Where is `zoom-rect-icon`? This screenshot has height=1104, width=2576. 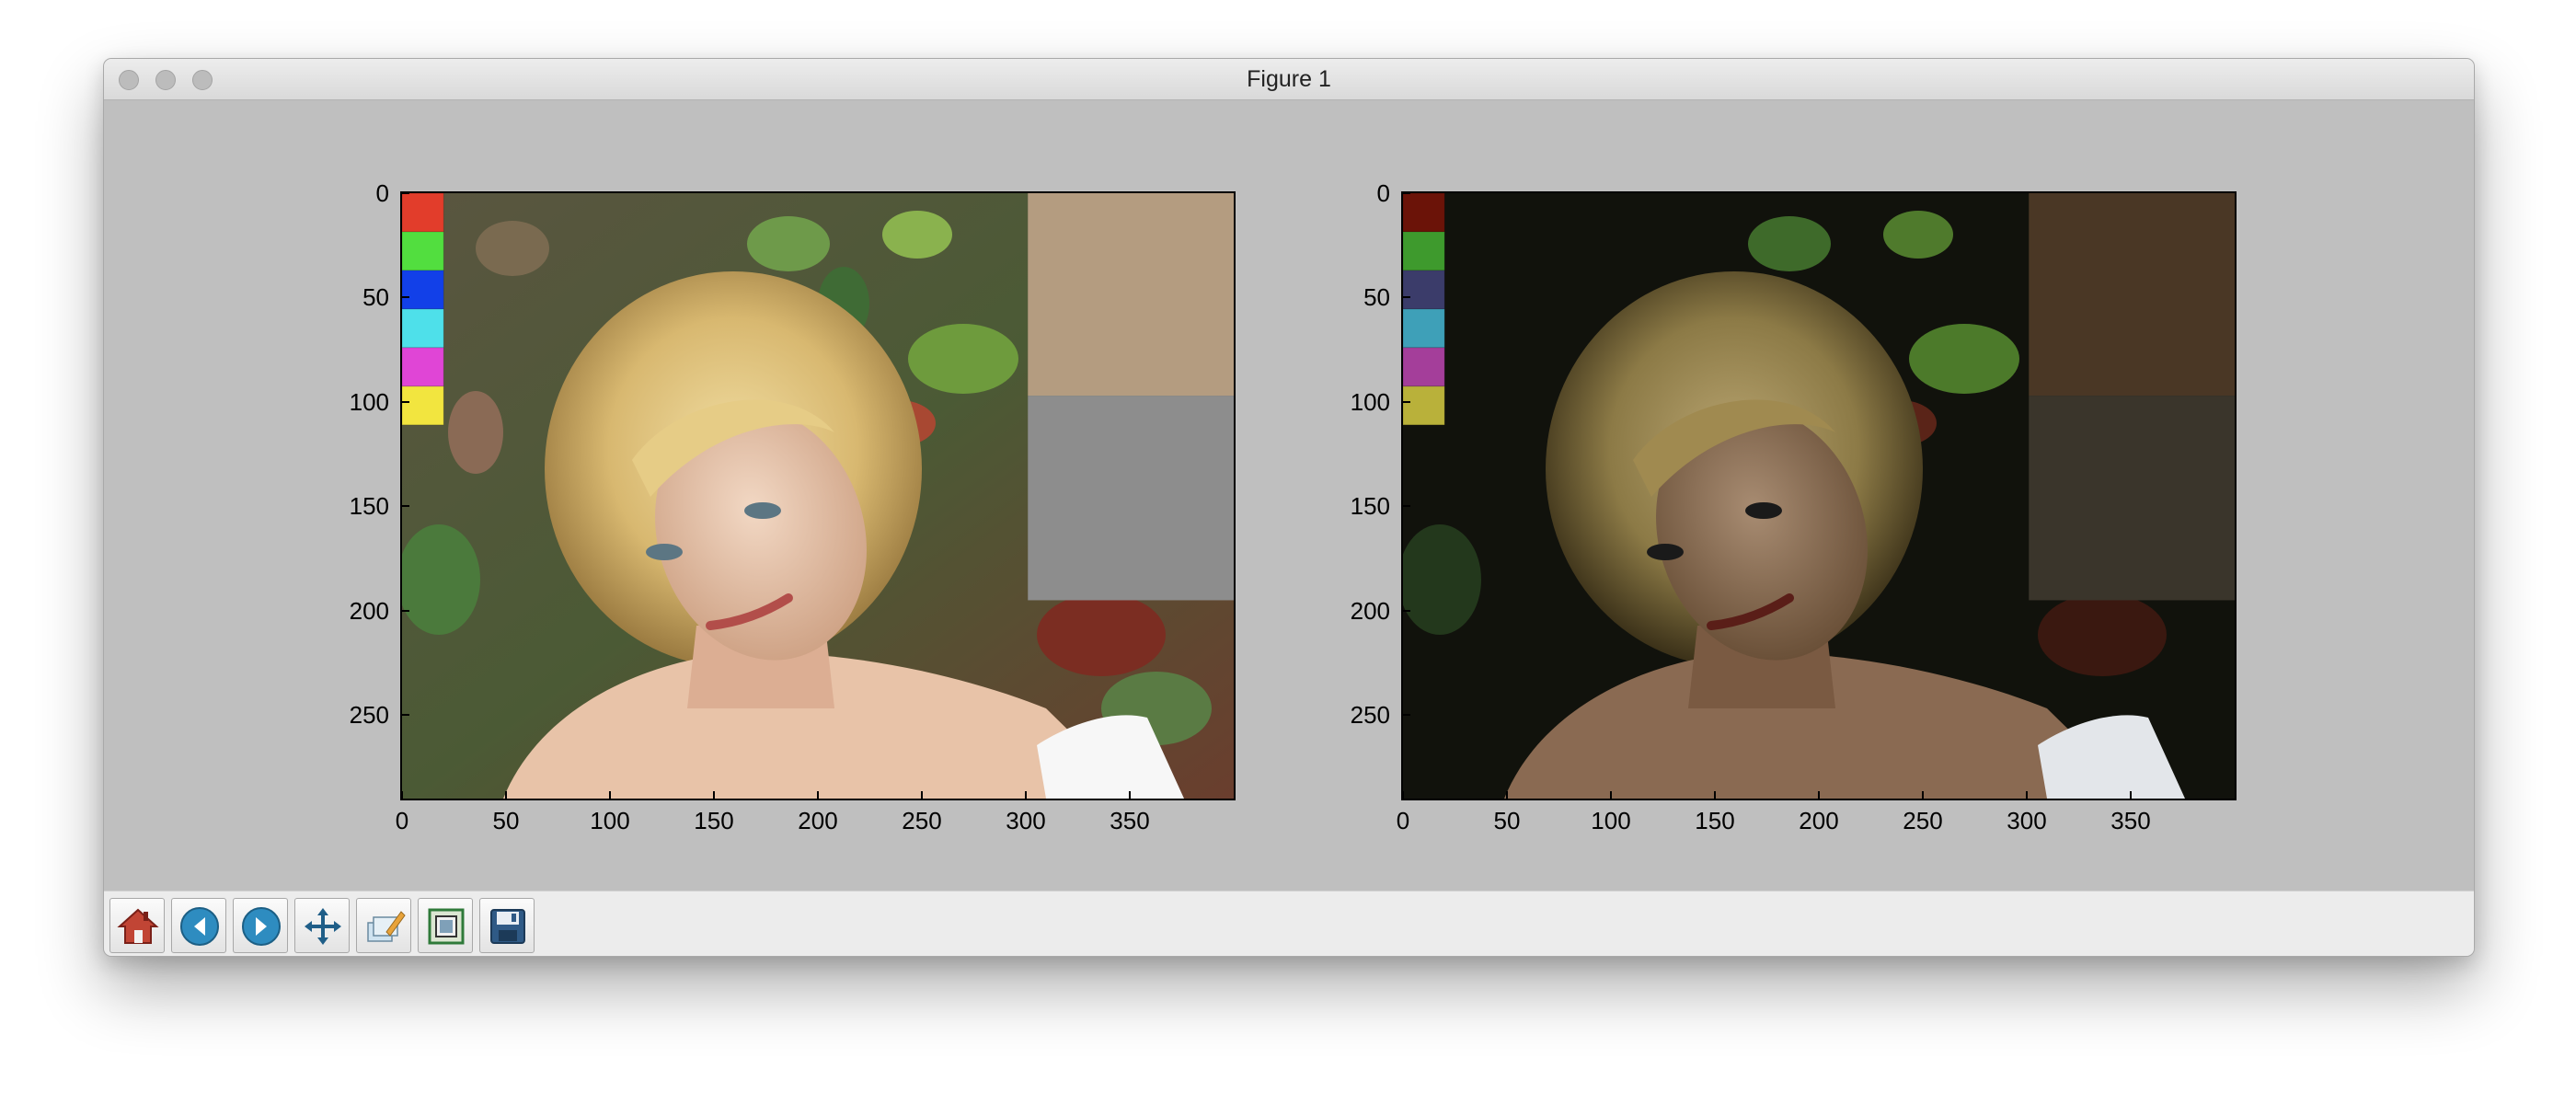 zoom-rect-icon is located at coordinates (446, 926).